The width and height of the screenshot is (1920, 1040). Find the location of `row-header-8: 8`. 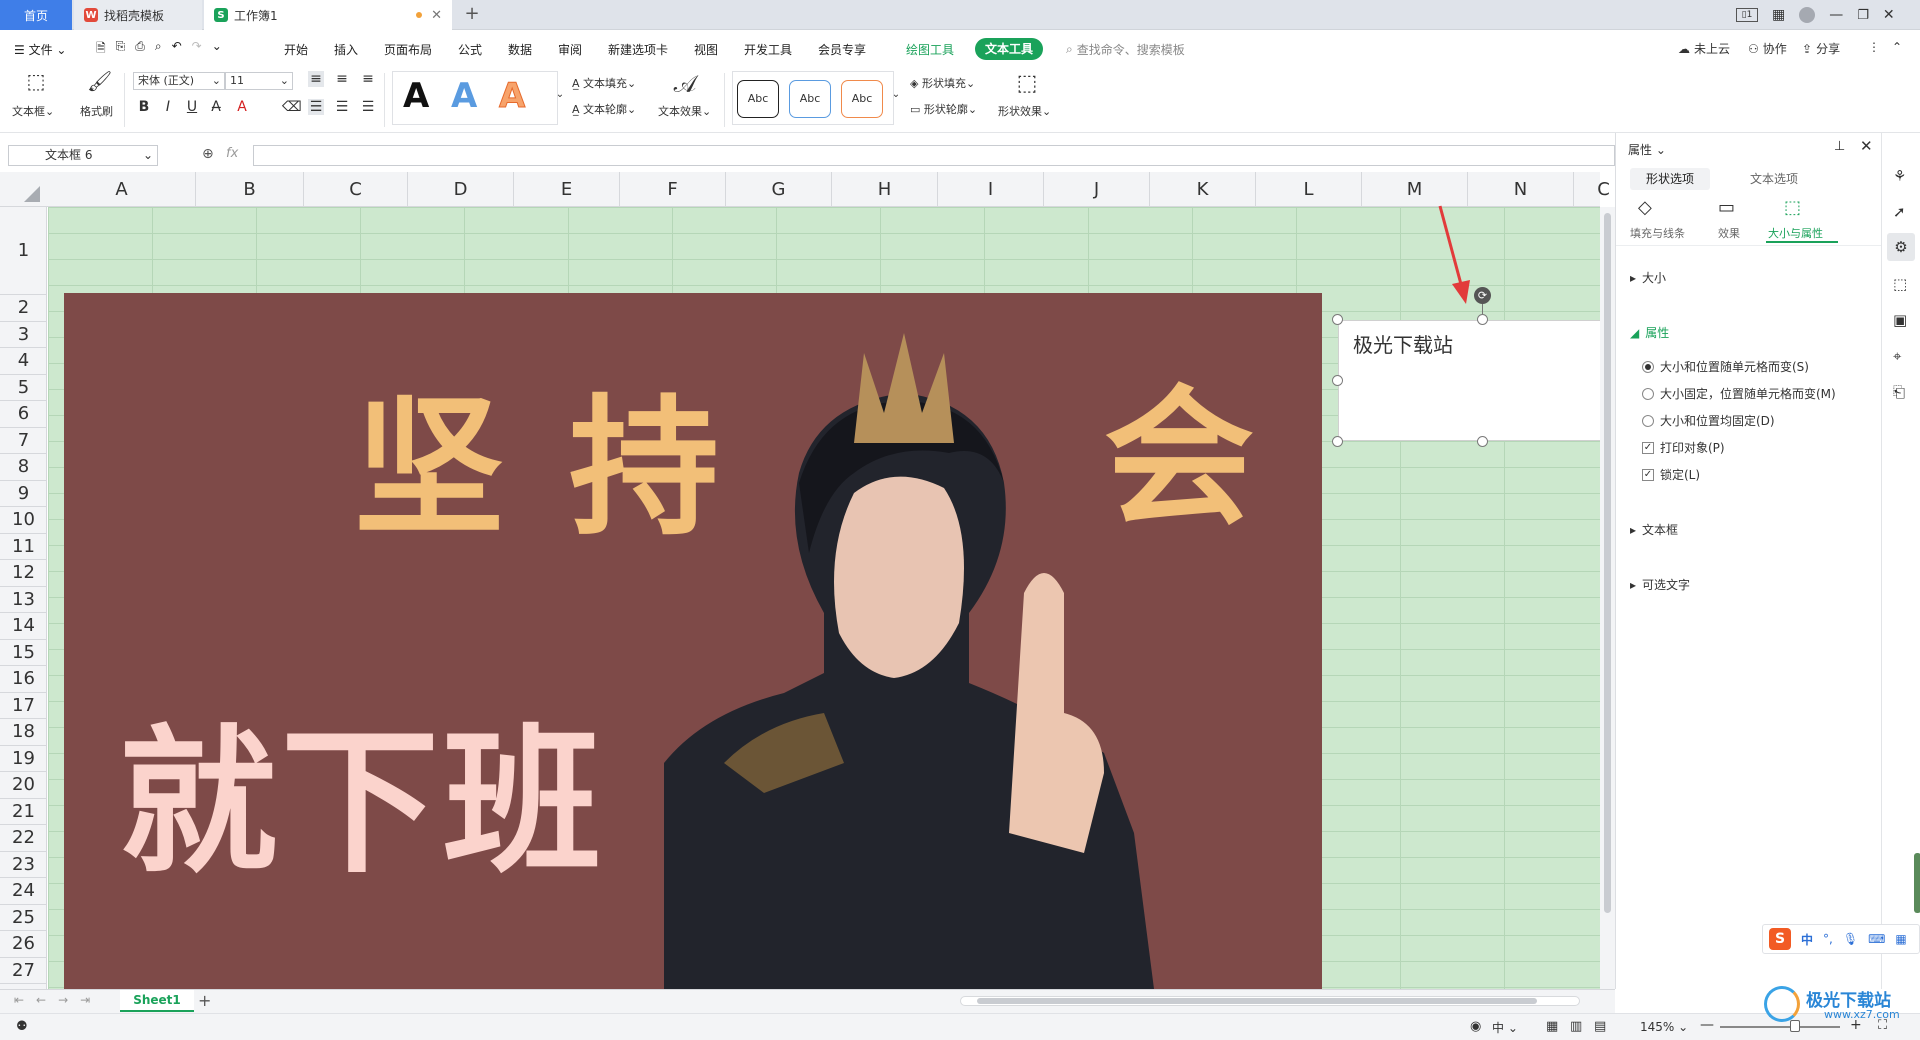

row-header-8: 8 is located at coordinates (23, 467).